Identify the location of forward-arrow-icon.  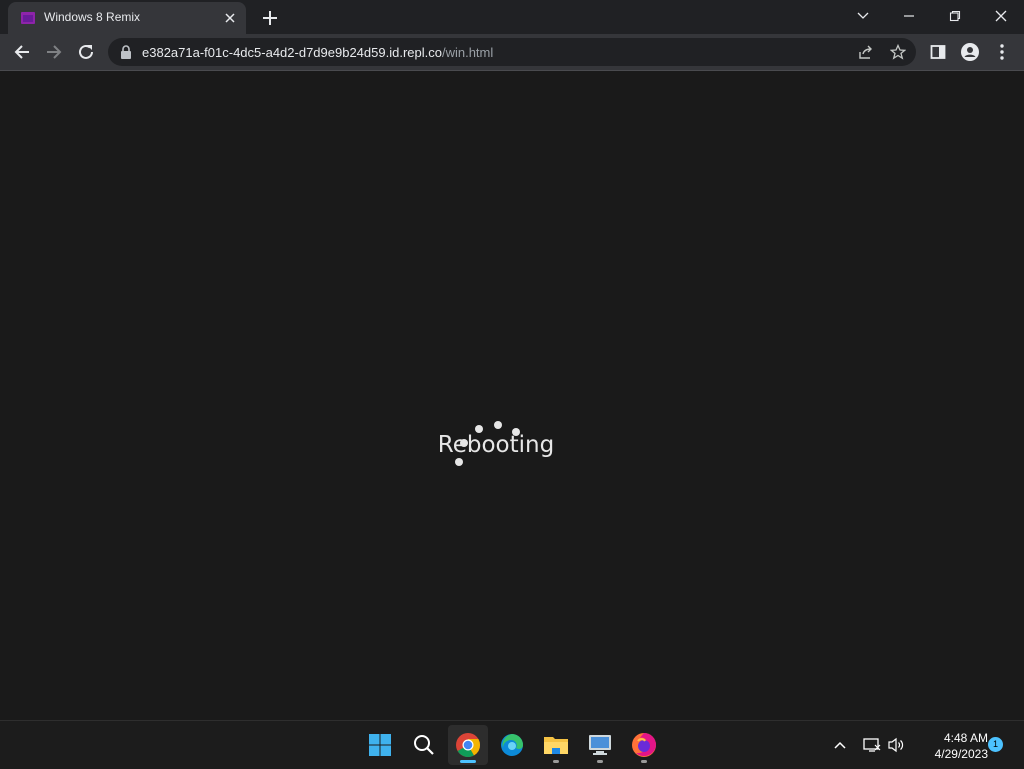
(54, 52).